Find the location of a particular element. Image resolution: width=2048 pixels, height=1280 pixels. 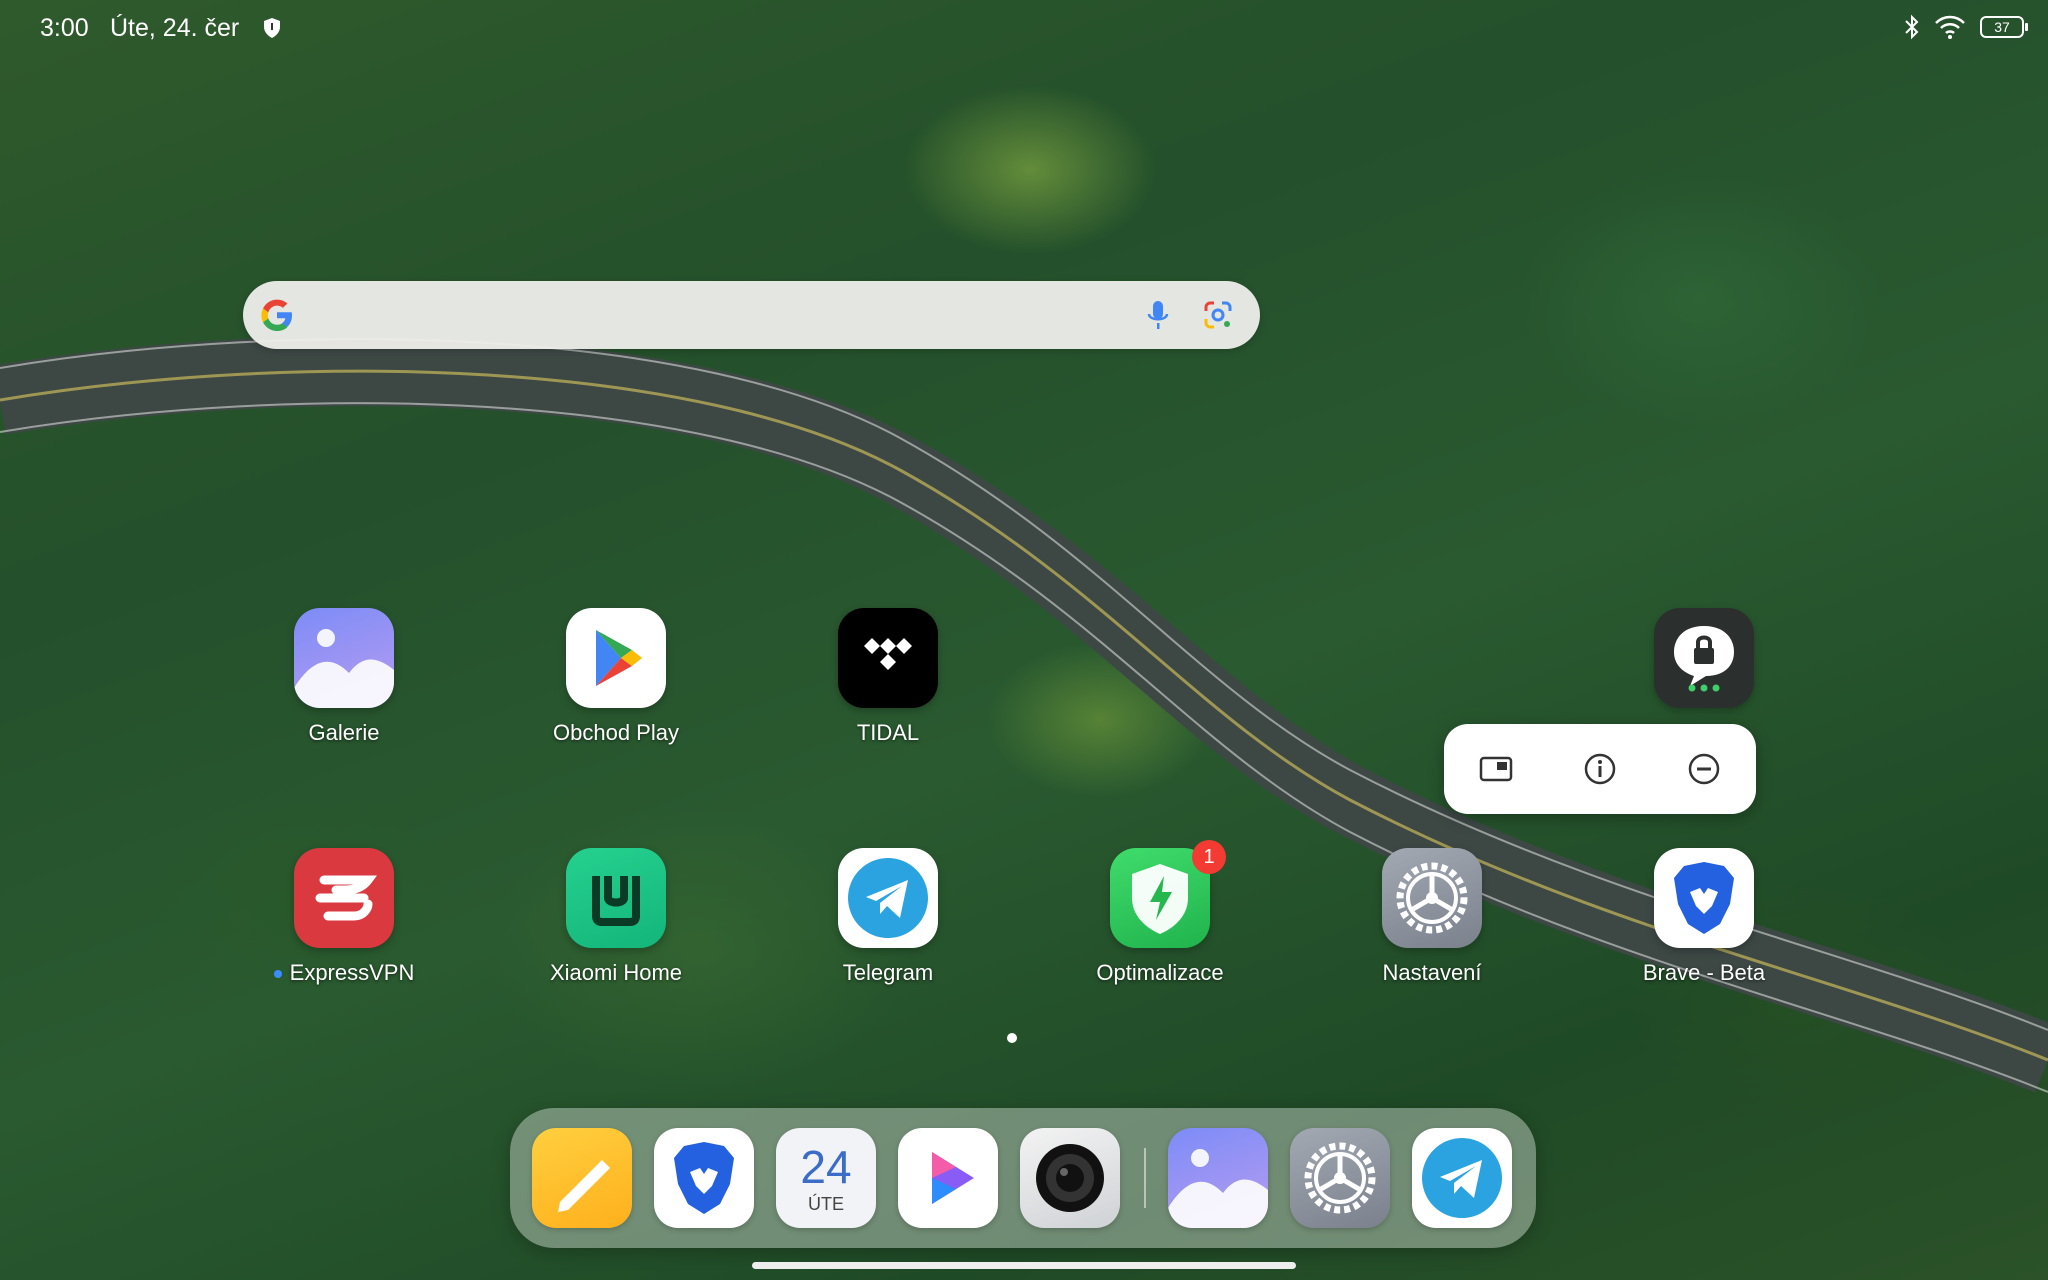

dock: 24 ÚTE is located at coordinates (1023, 1178).